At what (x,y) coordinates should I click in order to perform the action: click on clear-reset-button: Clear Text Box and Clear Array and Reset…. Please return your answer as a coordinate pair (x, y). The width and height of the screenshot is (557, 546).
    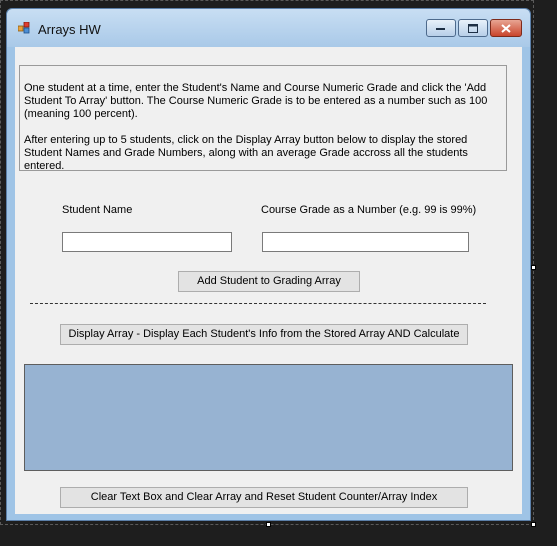
    Looking at the image, I should click on (264, 497).